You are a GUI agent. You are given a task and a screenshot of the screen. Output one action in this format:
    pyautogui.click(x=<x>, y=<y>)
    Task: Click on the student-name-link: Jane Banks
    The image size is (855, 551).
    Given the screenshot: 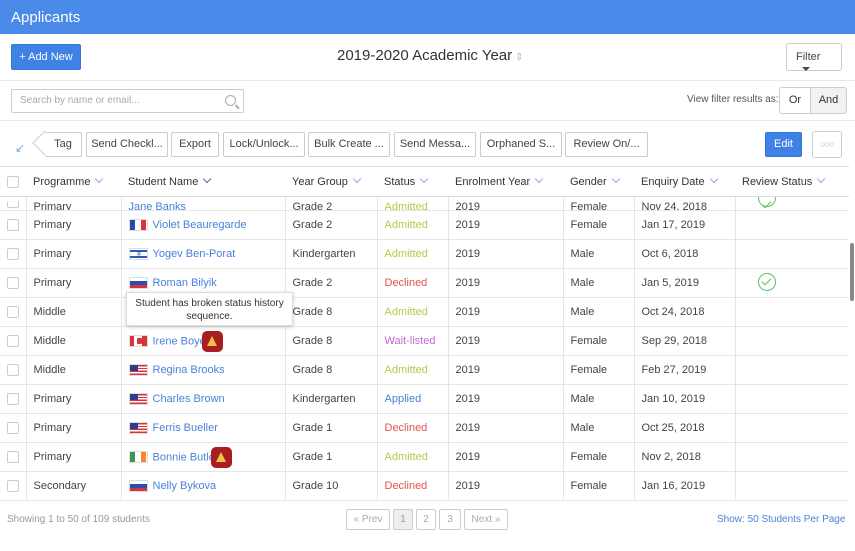 What is the action you would take?
    pyautogui.click(x=157, y=205)
    